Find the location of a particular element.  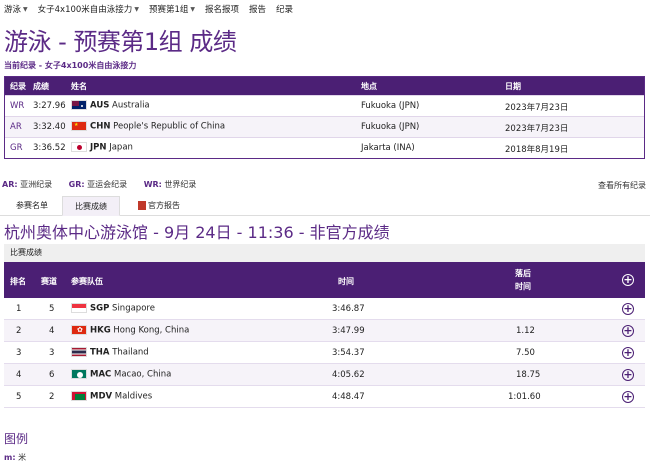

tab-official-report: 官方报告 is located at coordinates (159, 206).